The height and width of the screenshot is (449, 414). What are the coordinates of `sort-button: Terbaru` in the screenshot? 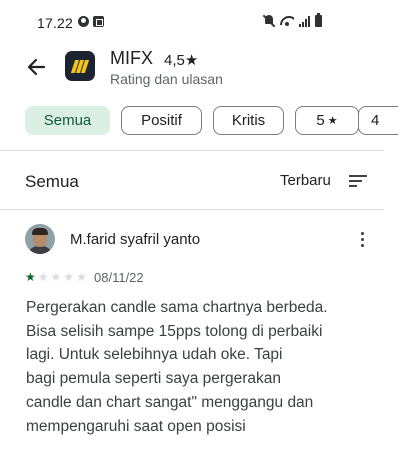 It's located at (323, 183).